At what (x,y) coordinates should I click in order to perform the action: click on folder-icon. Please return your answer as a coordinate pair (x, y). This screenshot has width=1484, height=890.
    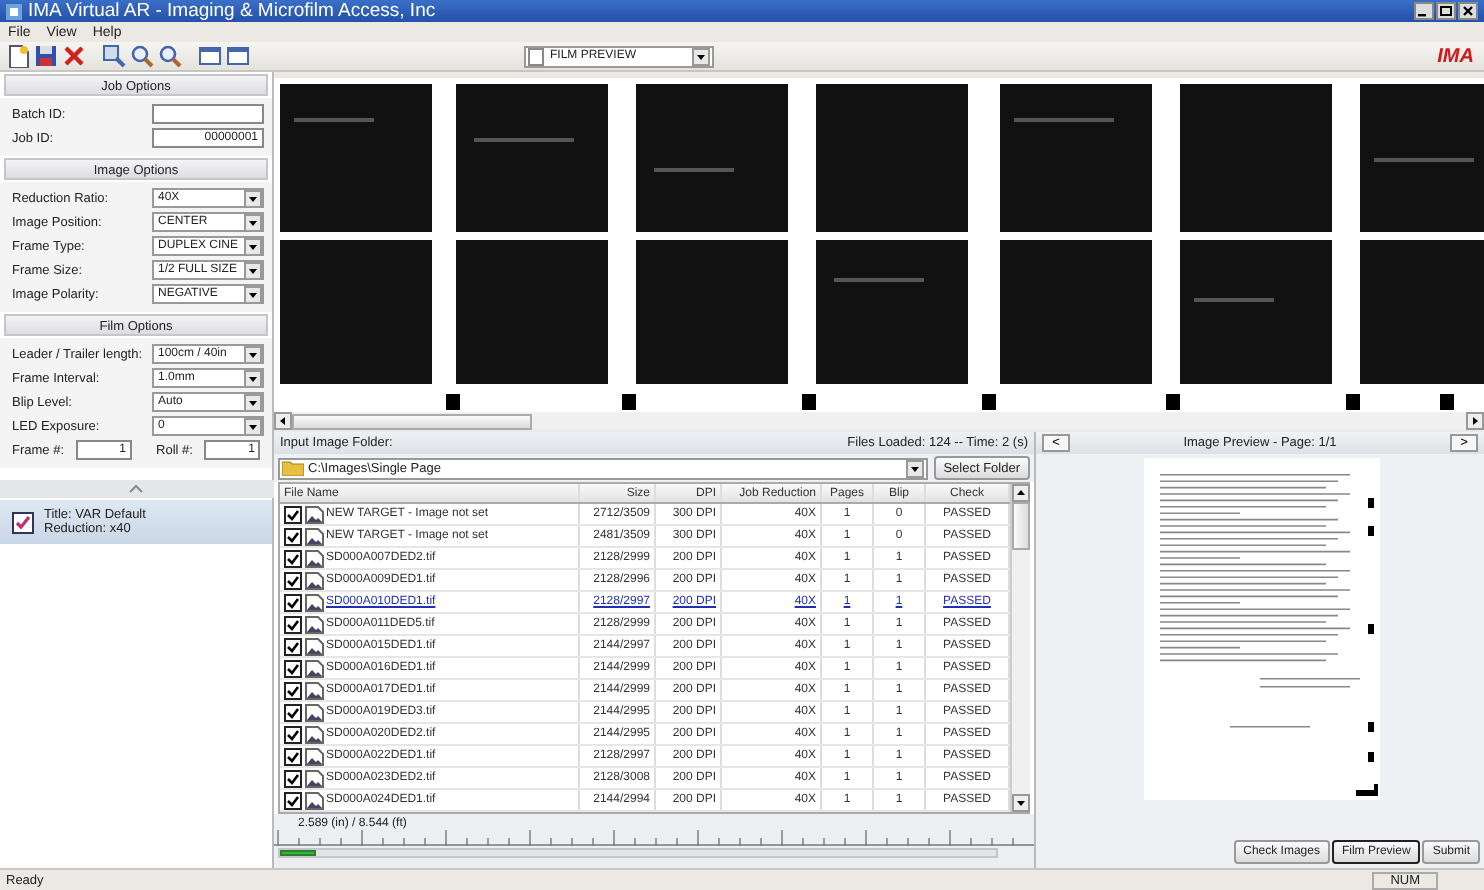
    Looking at the image, I should click on (293, 468).